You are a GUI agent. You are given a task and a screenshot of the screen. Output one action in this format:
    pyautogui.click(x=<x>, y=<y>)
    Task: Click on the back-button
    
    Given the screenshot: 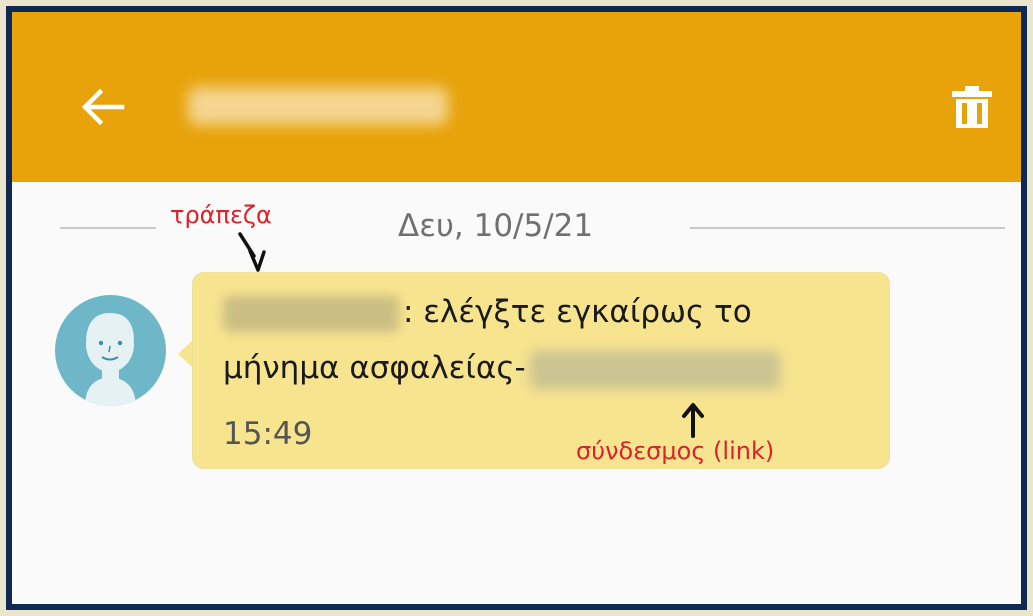 What is the action you would take?
    pyautogui.click(x=103, y=107)
    